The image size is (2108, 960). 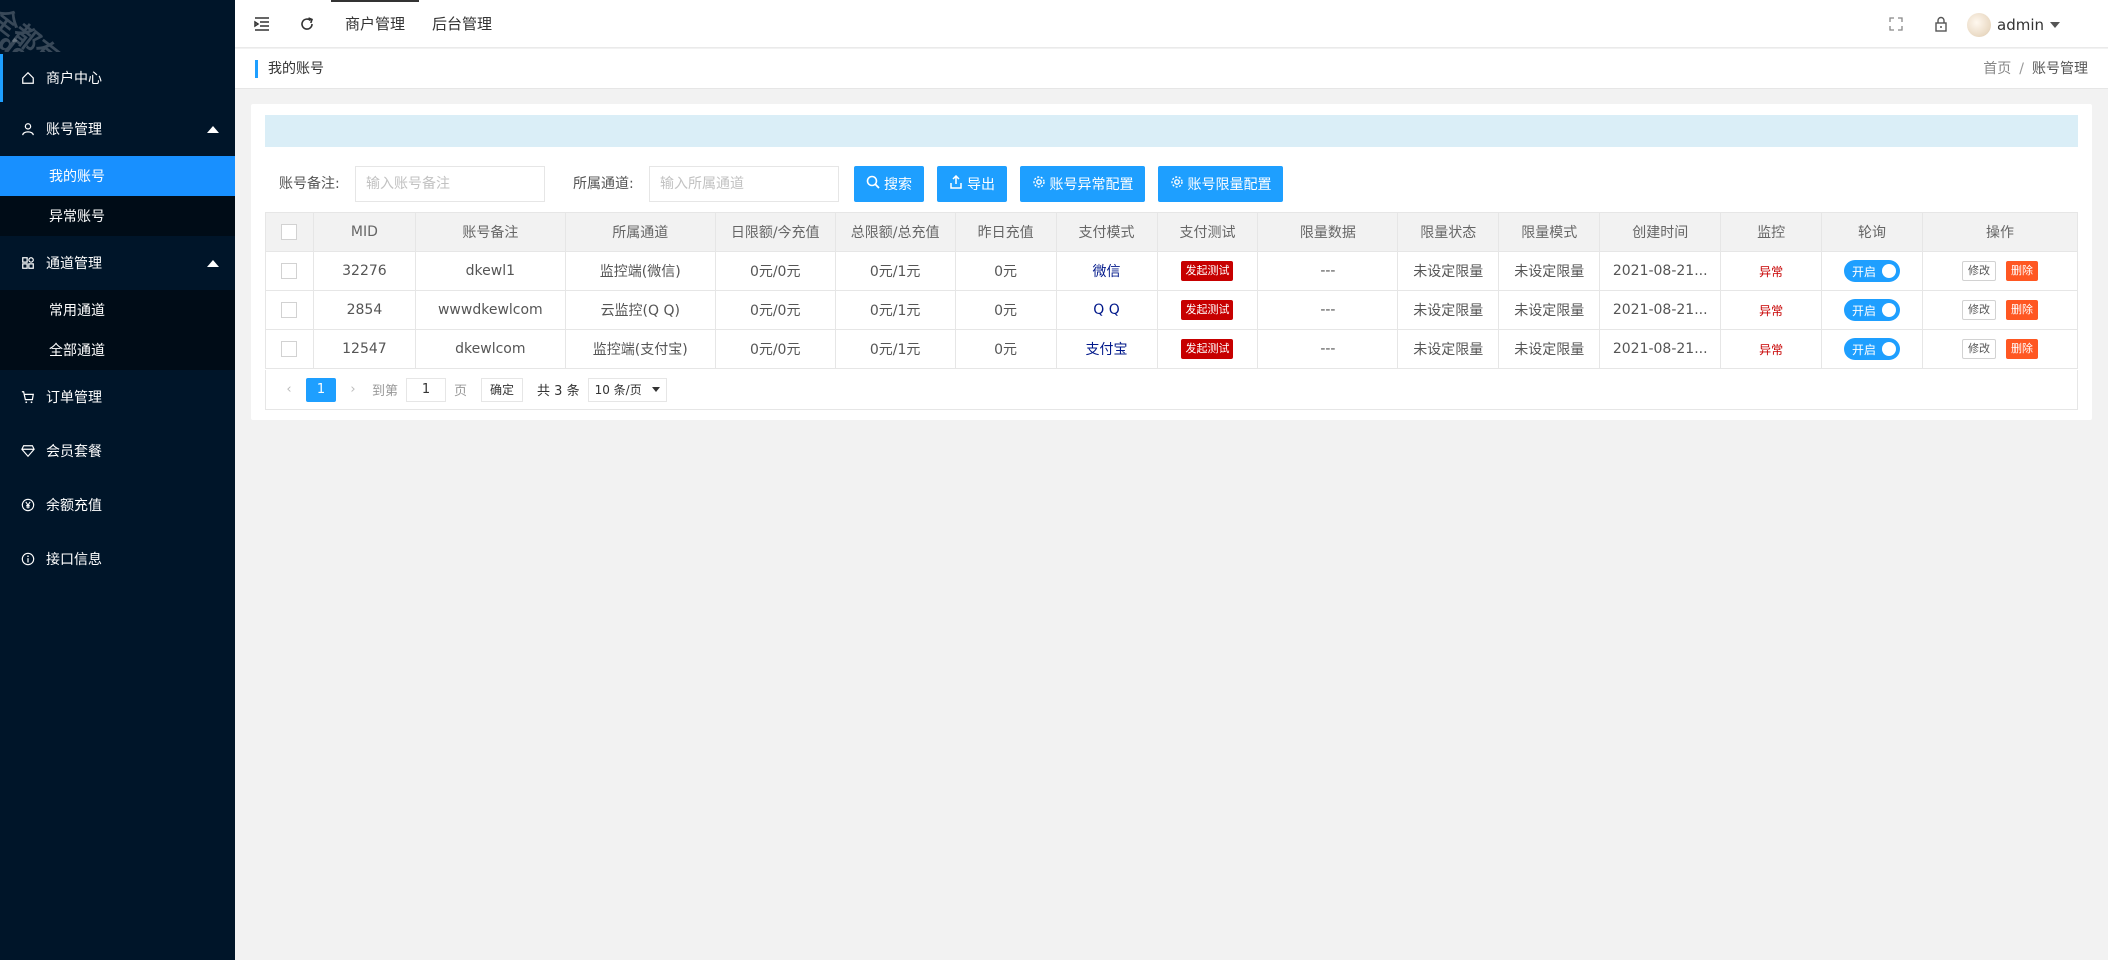 What do you see at coordinates (117, 216) in the screenshot?
I see `sidebar-item-abnormal-accounts: 异常账号` at bounding box center [117, 216].